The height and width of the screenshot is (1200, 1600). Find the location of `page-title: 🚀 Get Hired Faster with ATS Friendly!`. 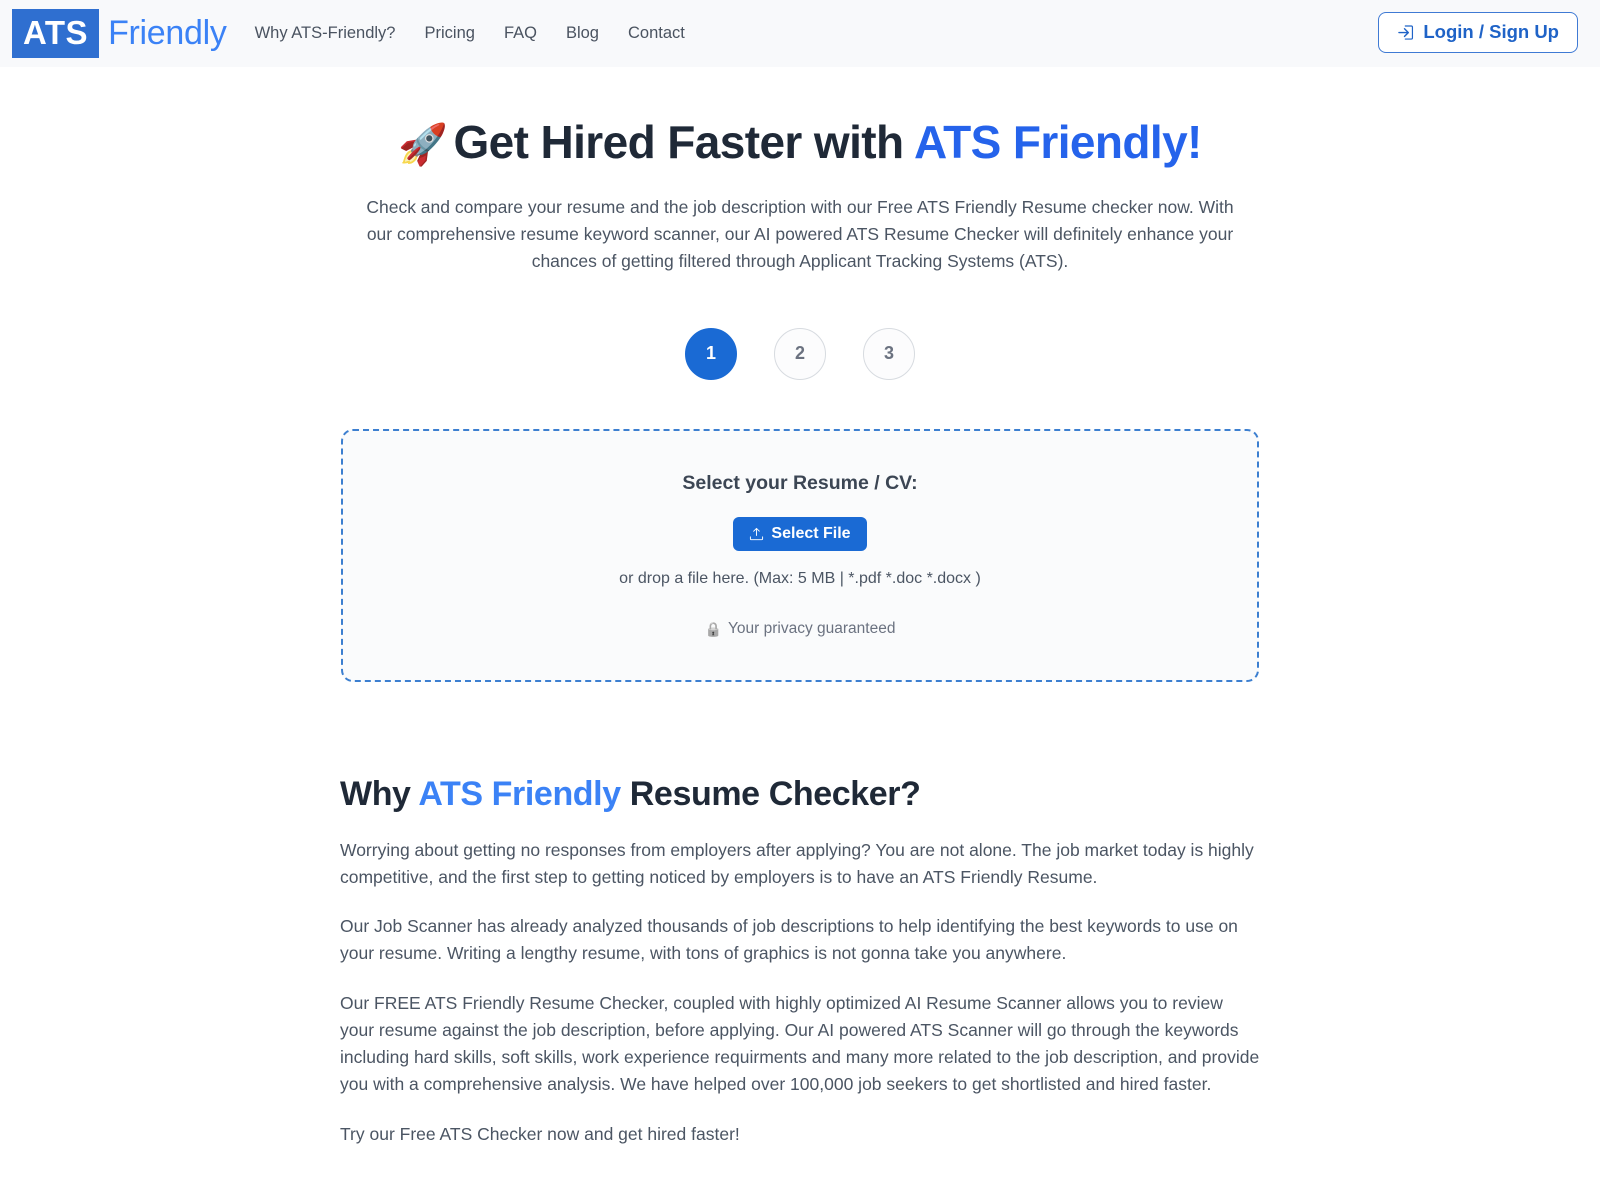

page-title: 🚀 Get Hired Faster with ATS Friendly! is located at coordinates (800, 142).